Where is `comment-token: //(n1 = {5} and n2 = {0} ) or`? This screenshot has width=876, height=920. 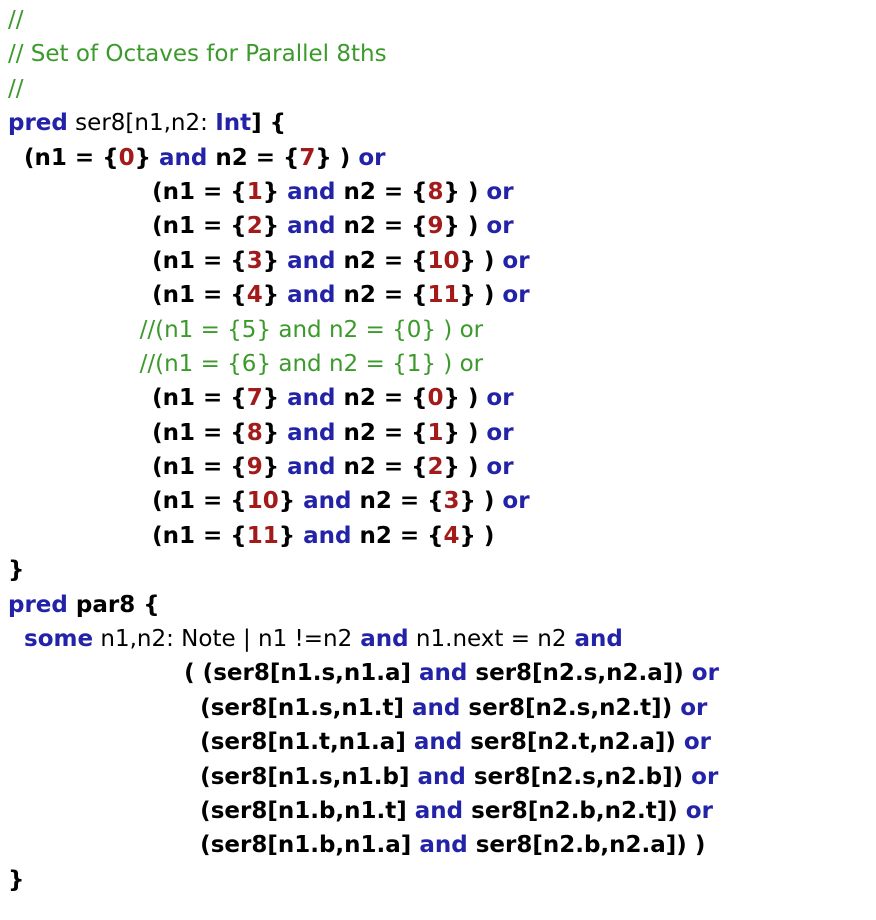 comment-token: //(n1 = {5} and n2 = {0} ) or is located at coordinates (246, 329).